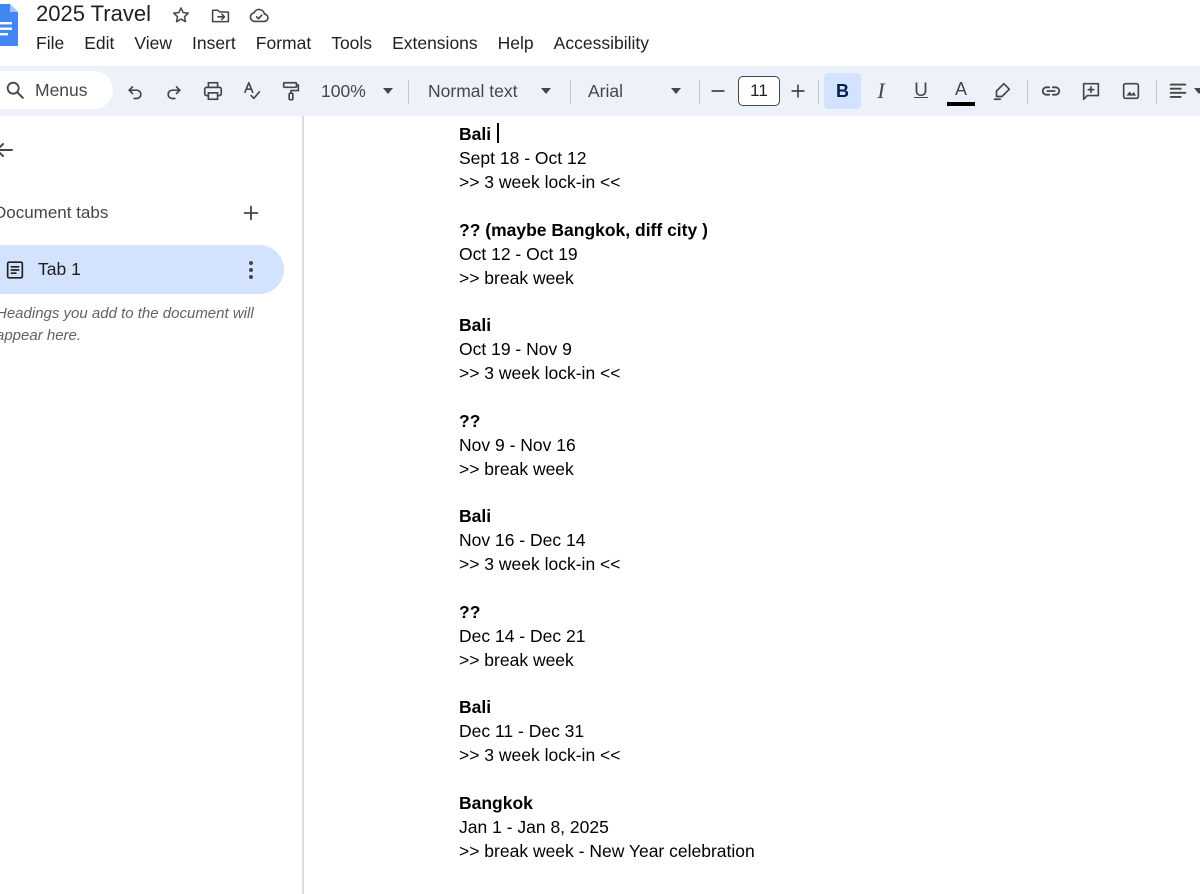 The image size is (1200, 894). Describe the element at coordinates (961, 104) in the screenshot. I see `text-color-swatch` at that location.